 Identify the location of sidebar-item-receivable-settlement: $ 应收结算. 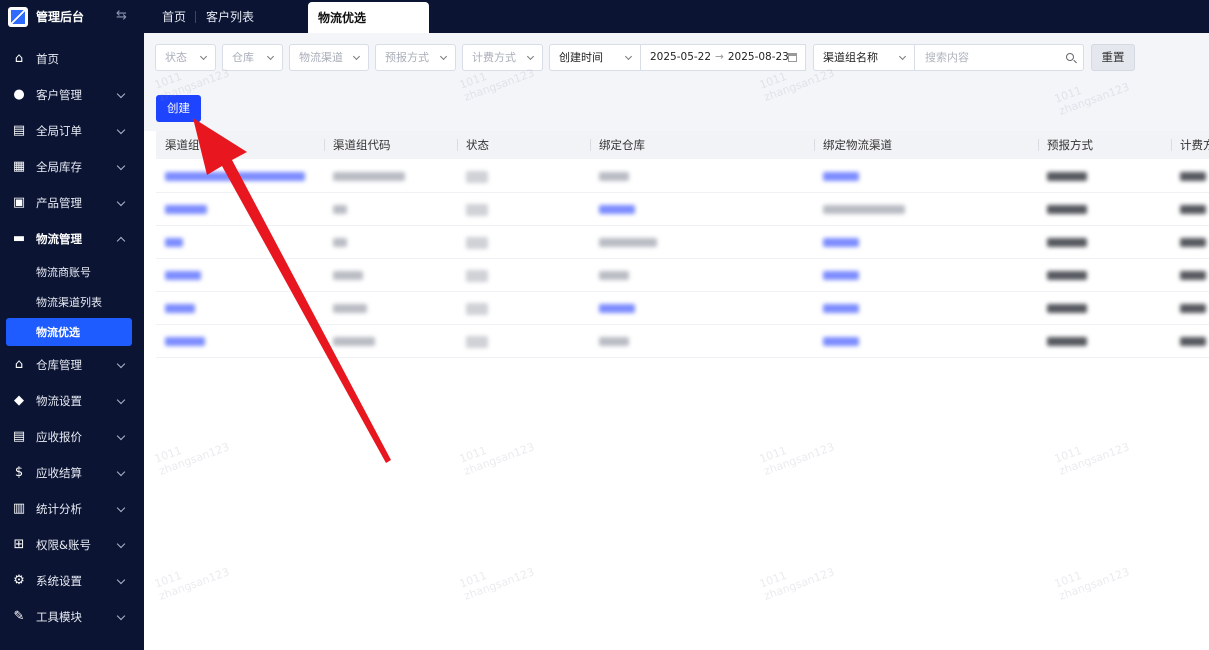
(72, 473).